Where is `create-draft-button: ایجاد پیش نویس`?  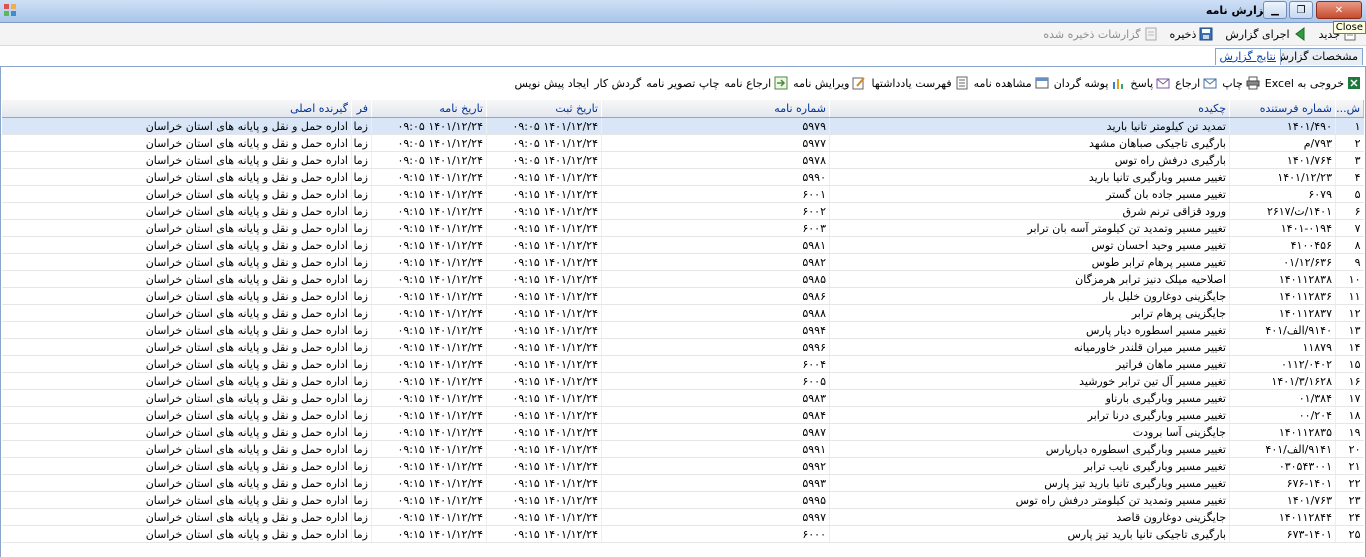
create-draft-button: ایجاد پیش نویس is located at coordinates (552, 83).